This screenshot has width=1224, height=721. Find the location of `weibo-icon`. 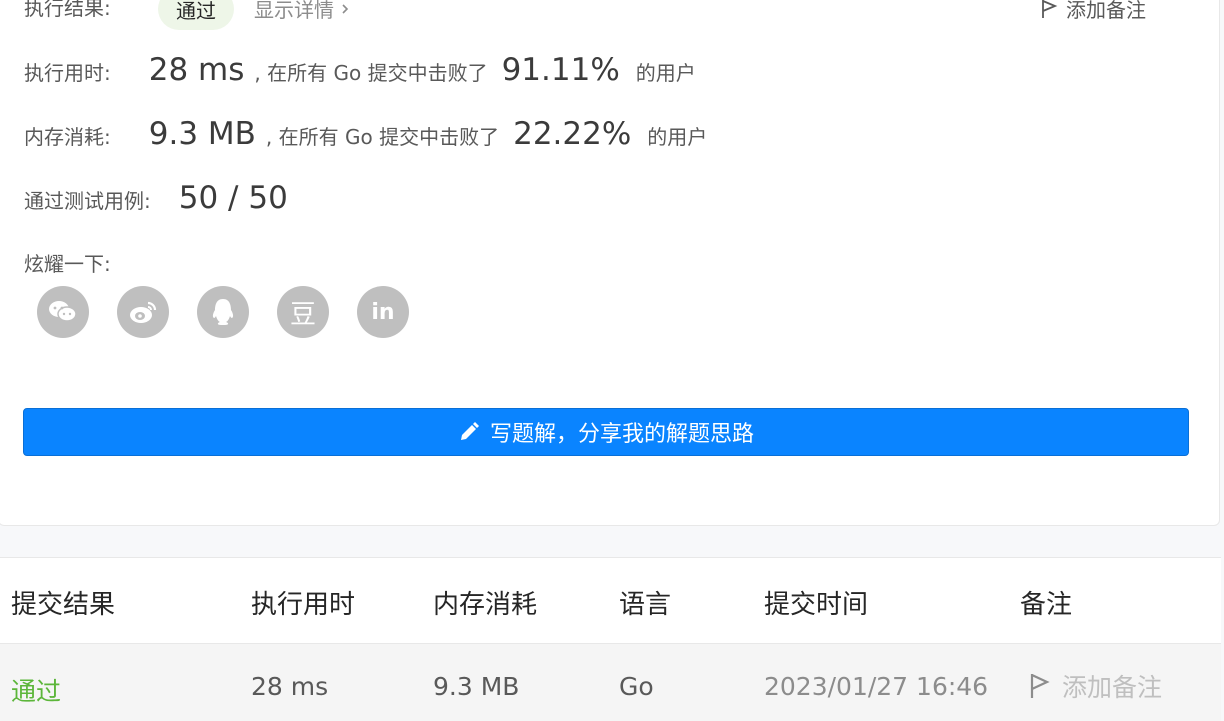

weibo-icon is located at coordinates (143, 312).